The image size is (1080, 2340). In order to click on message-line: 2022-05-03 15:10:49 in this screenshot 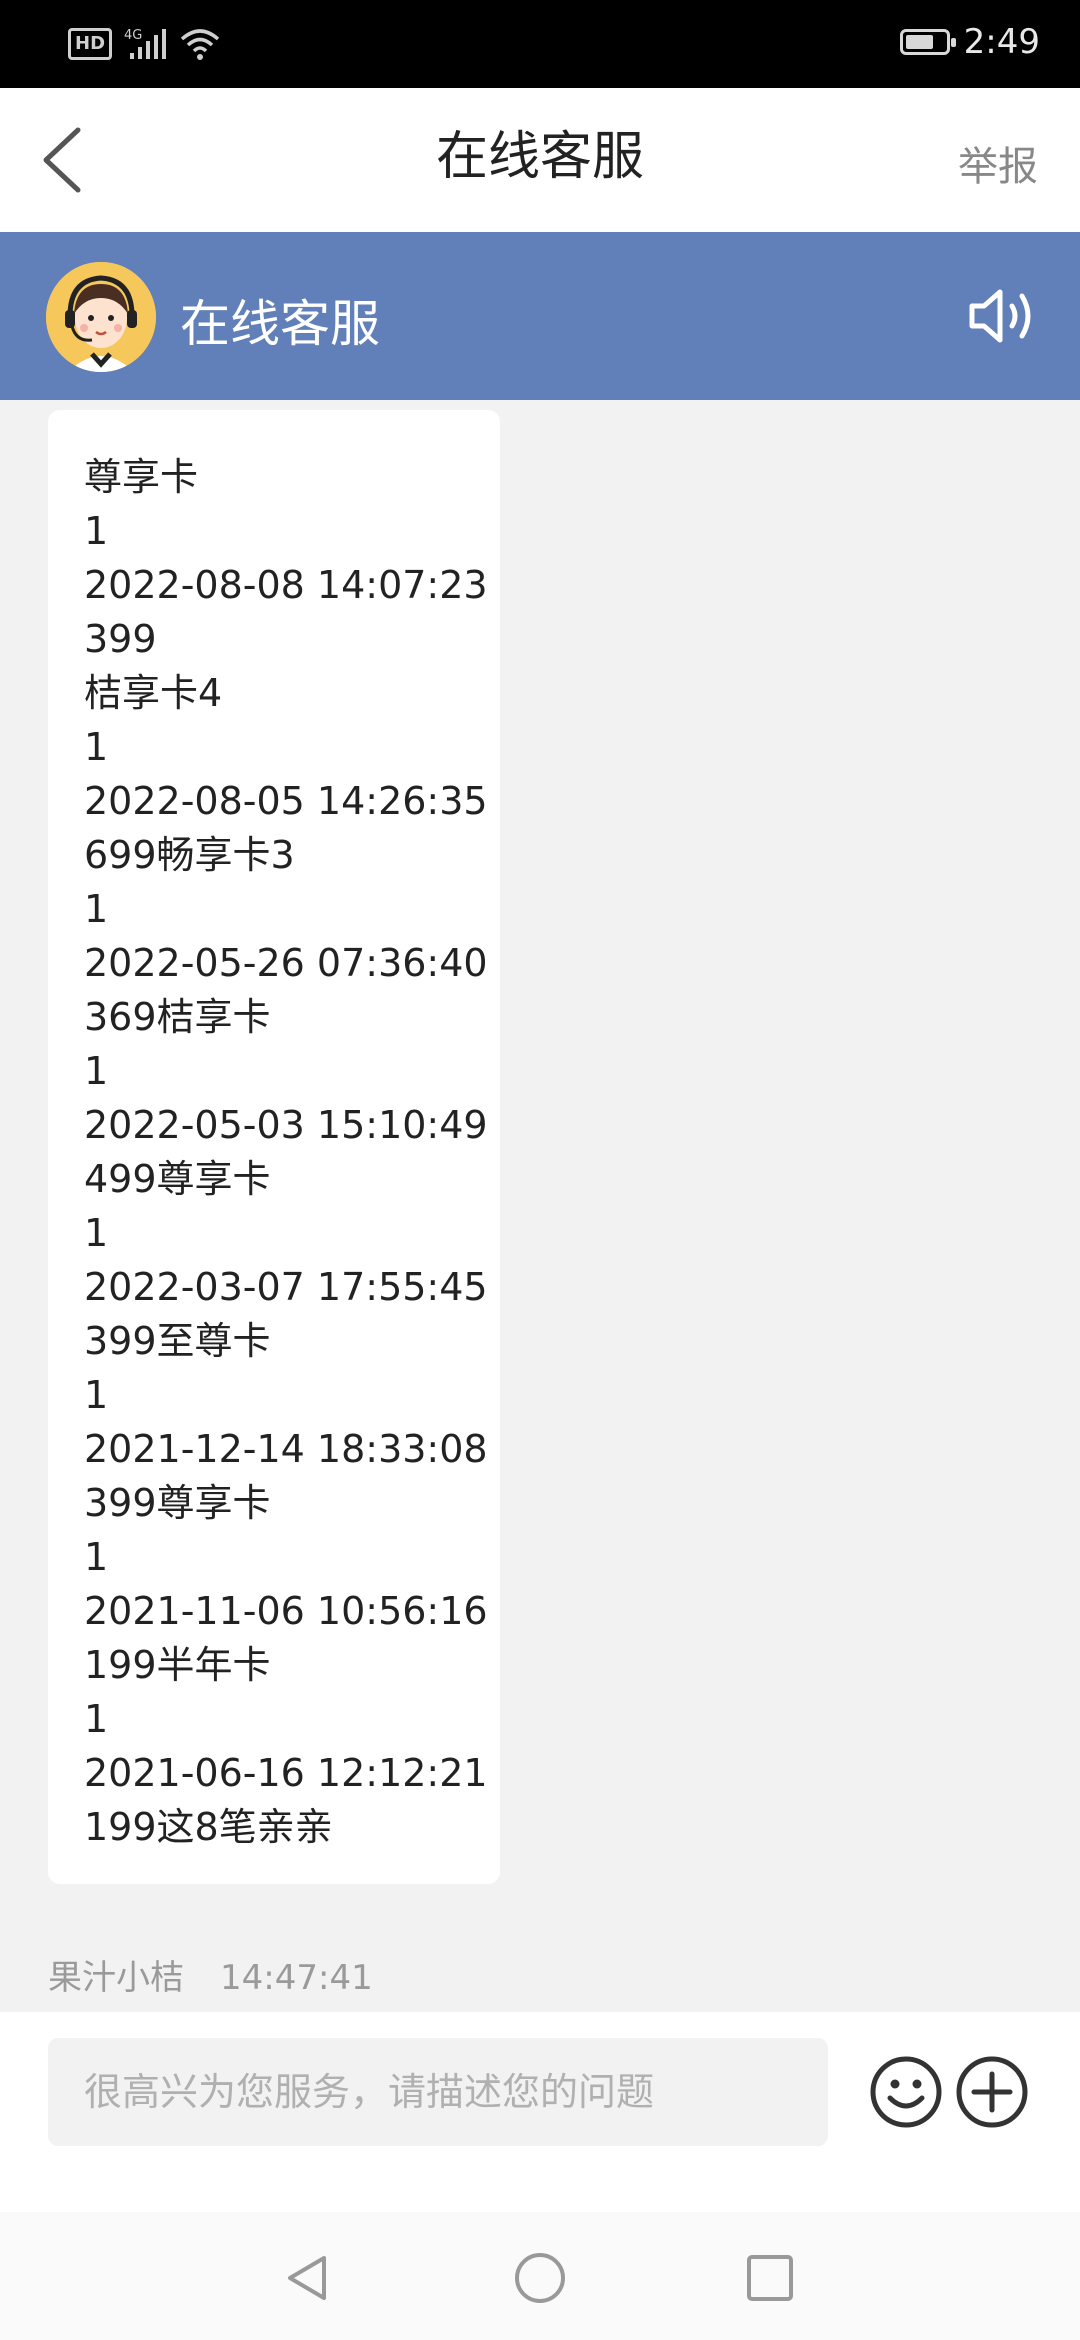, I will do `click(286, 1125)`.